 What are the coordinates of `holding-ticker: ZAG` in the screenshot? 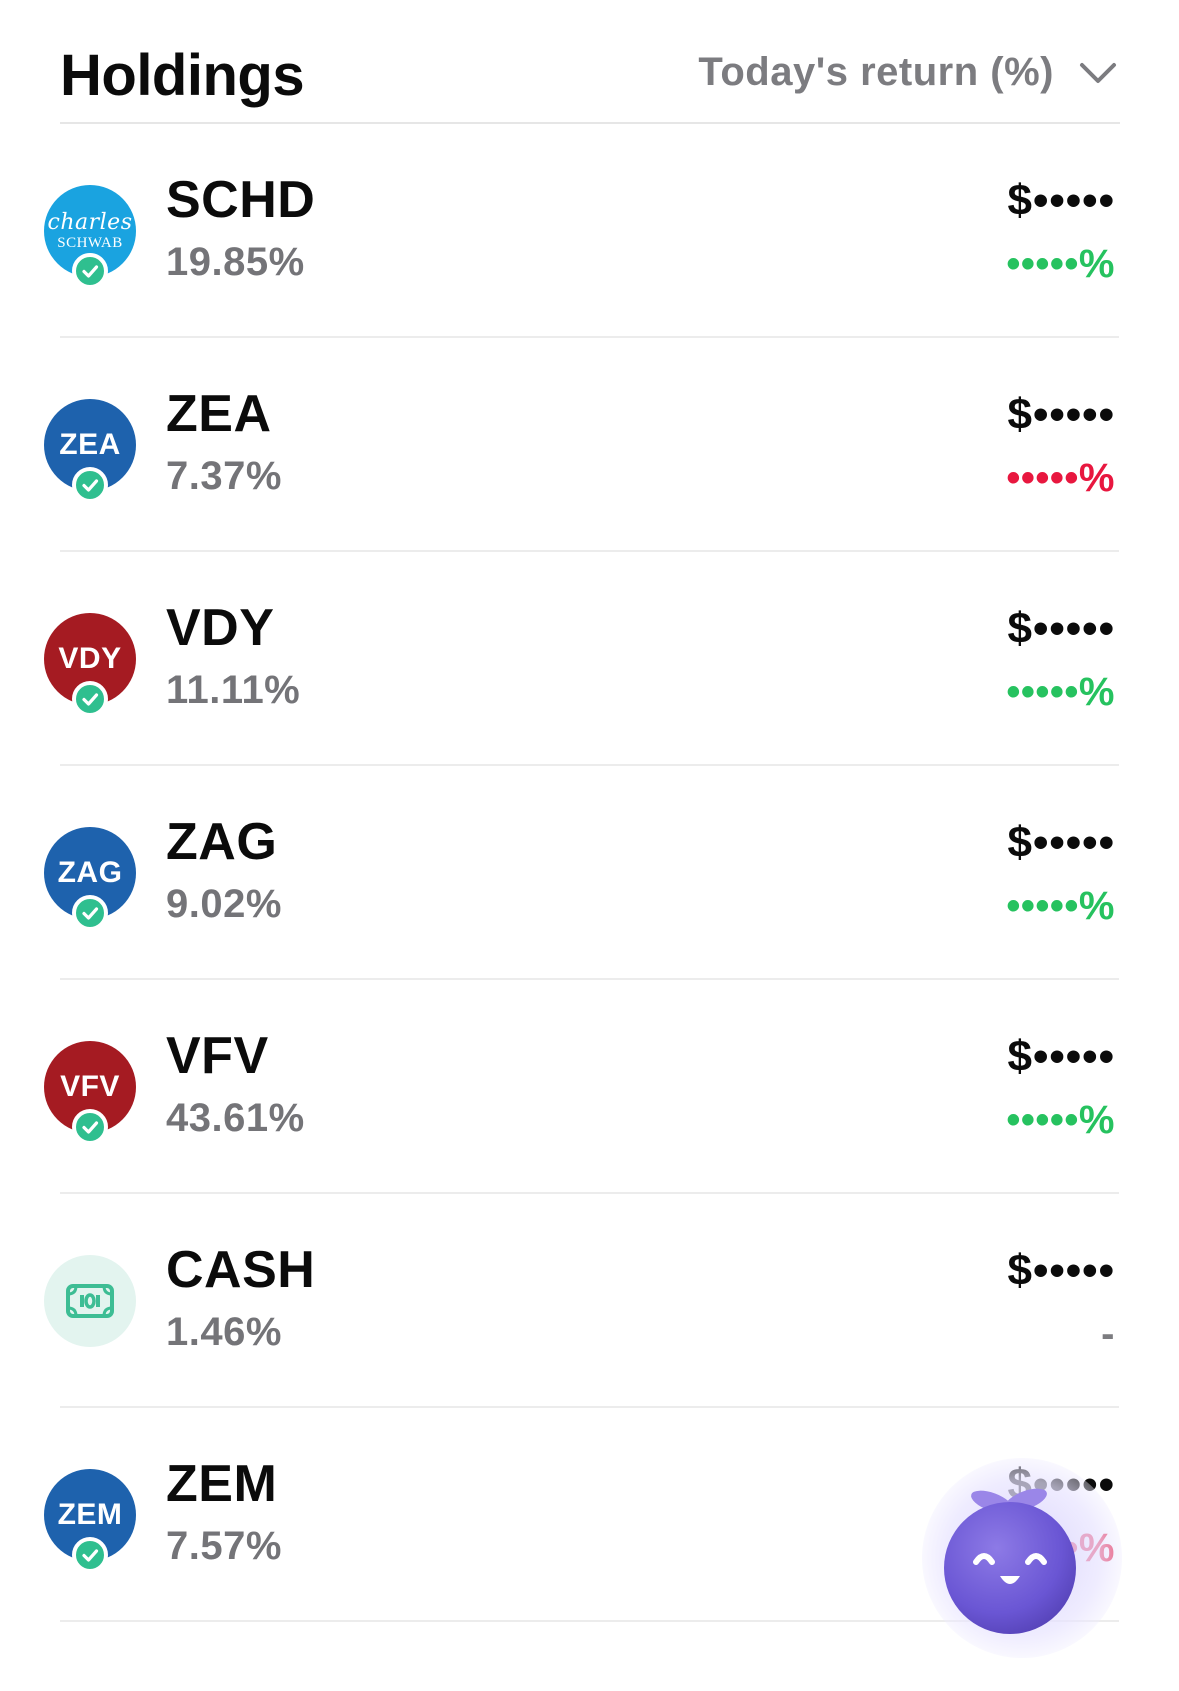 It's located at (222, 842).